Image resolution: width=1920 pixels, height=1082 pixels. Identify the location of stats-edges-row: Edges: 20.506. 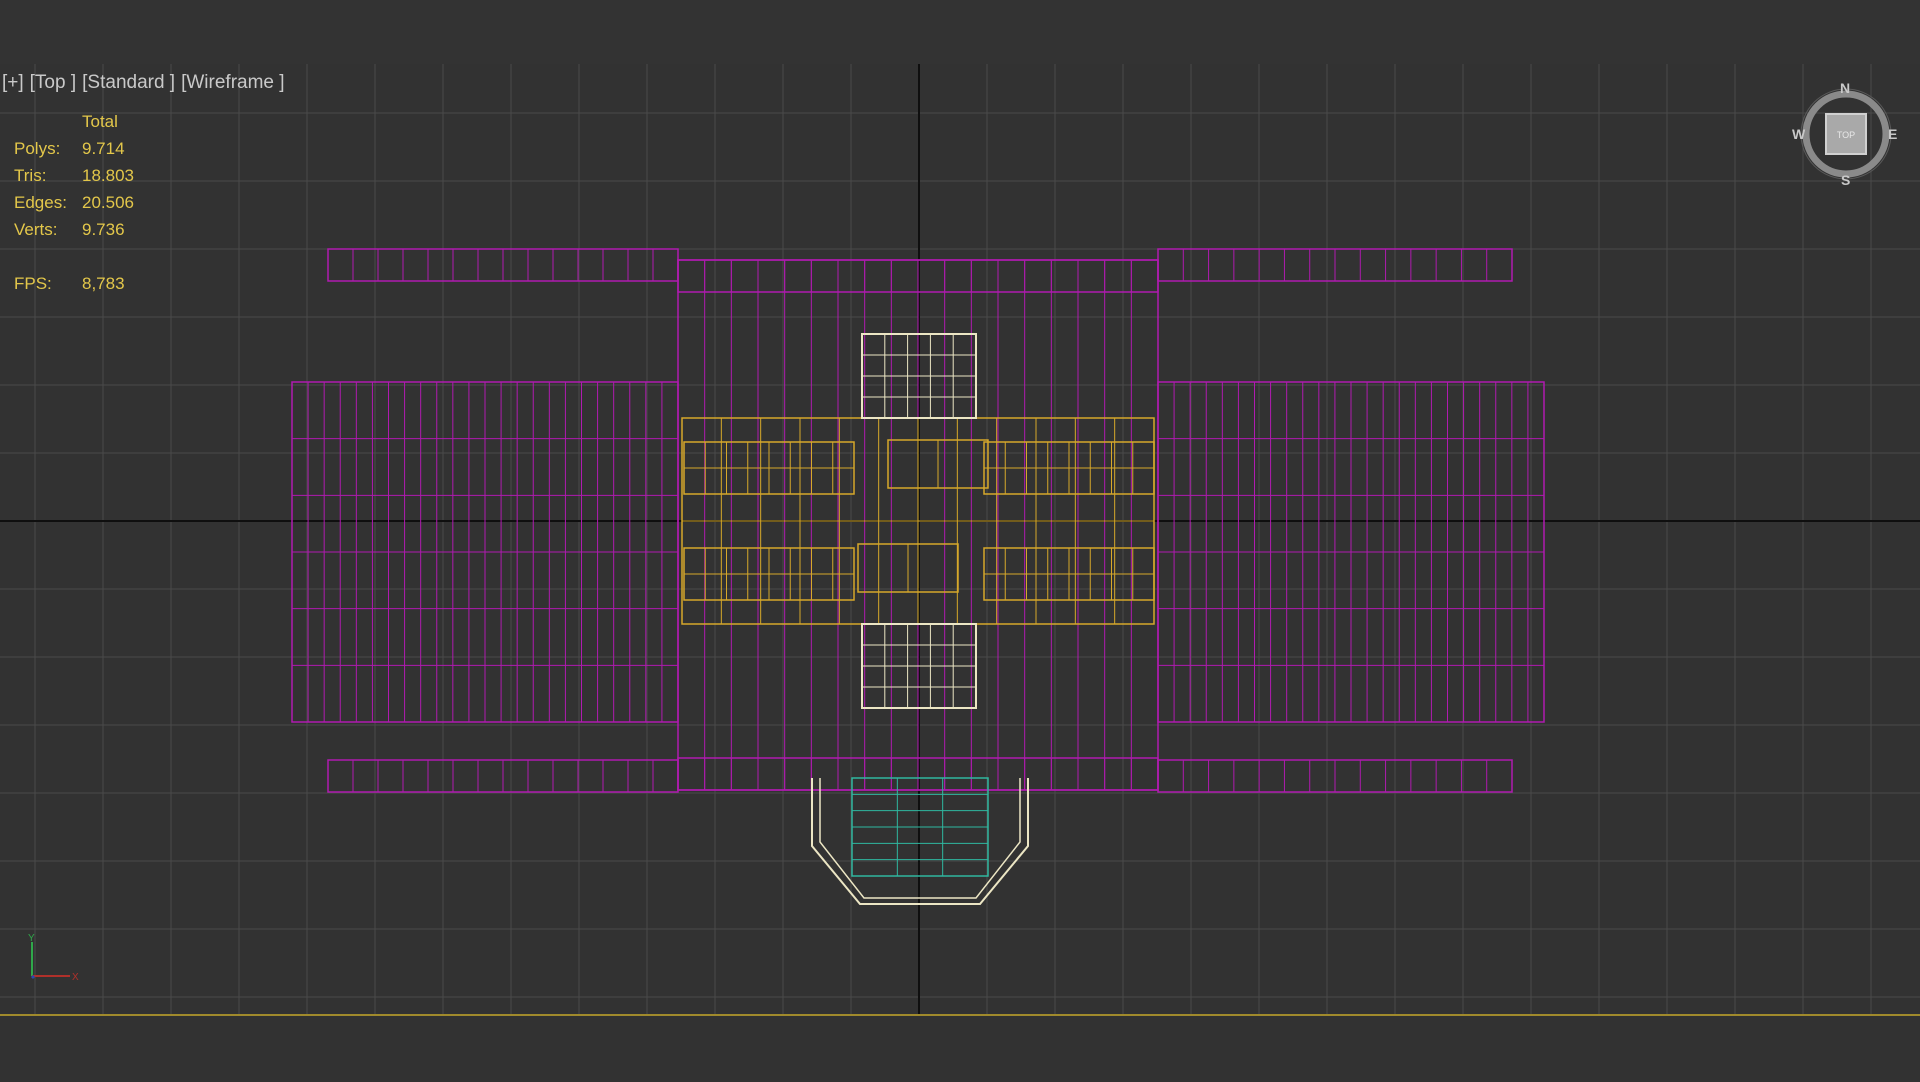
(74, 202).